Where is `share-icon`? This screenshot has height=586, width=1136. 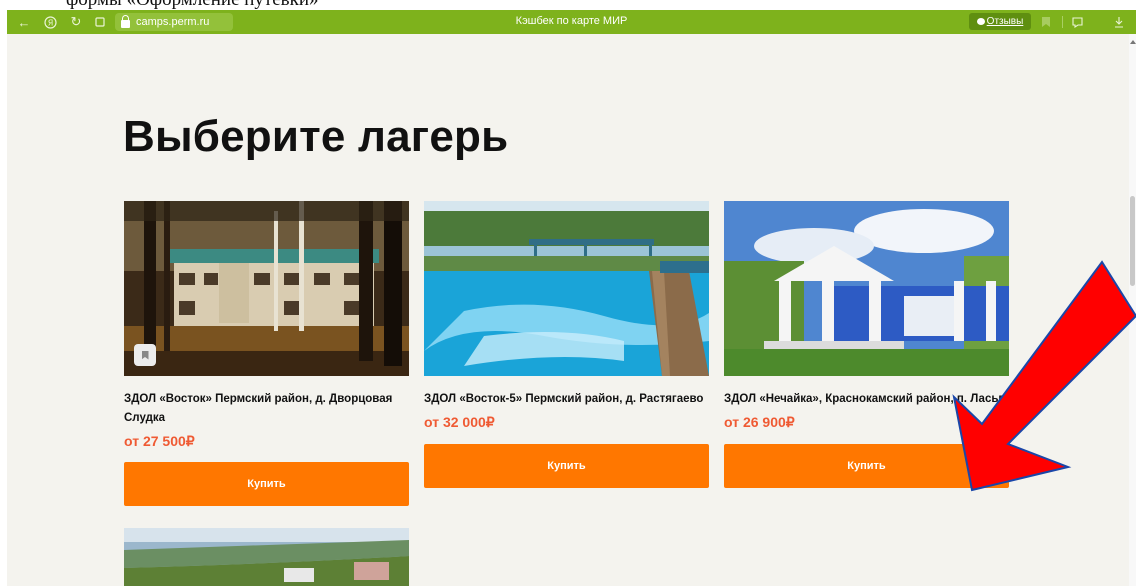
share-icon is located at coordinates (1077, 22).